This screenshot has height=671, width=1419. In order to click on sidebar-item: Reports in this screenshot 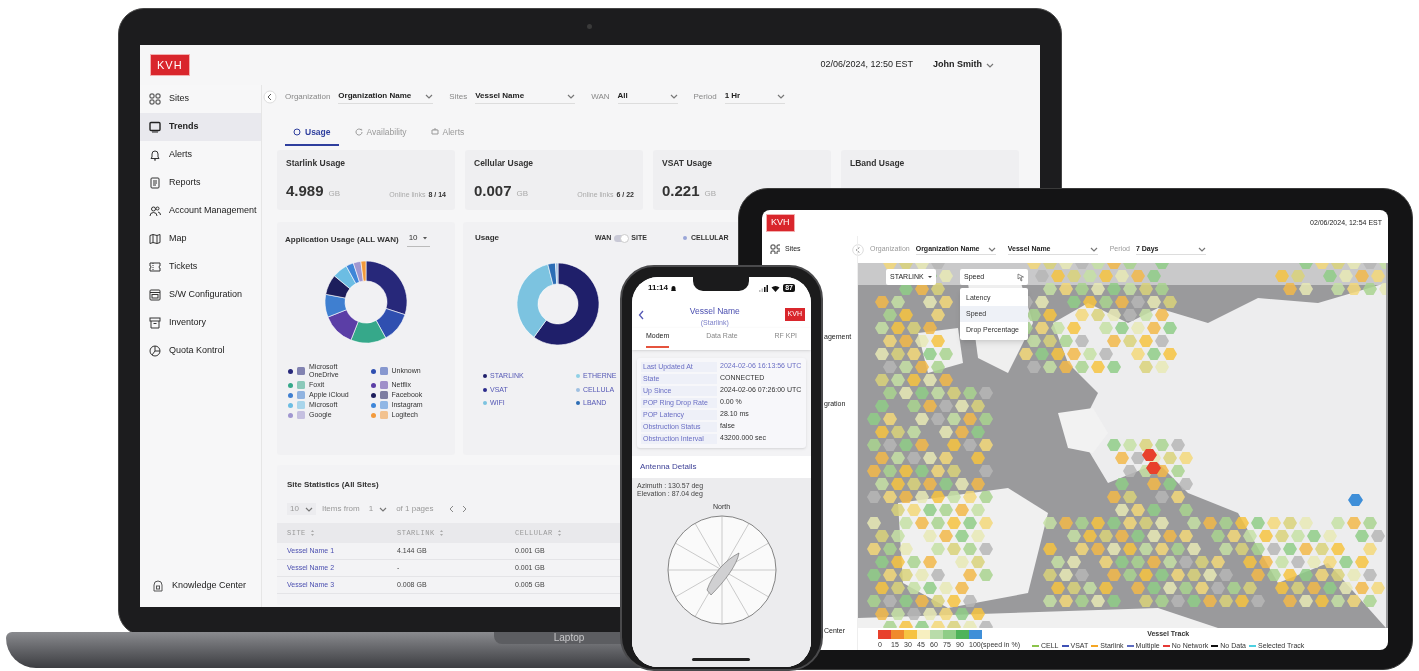, I will do `click(200, 183)`.